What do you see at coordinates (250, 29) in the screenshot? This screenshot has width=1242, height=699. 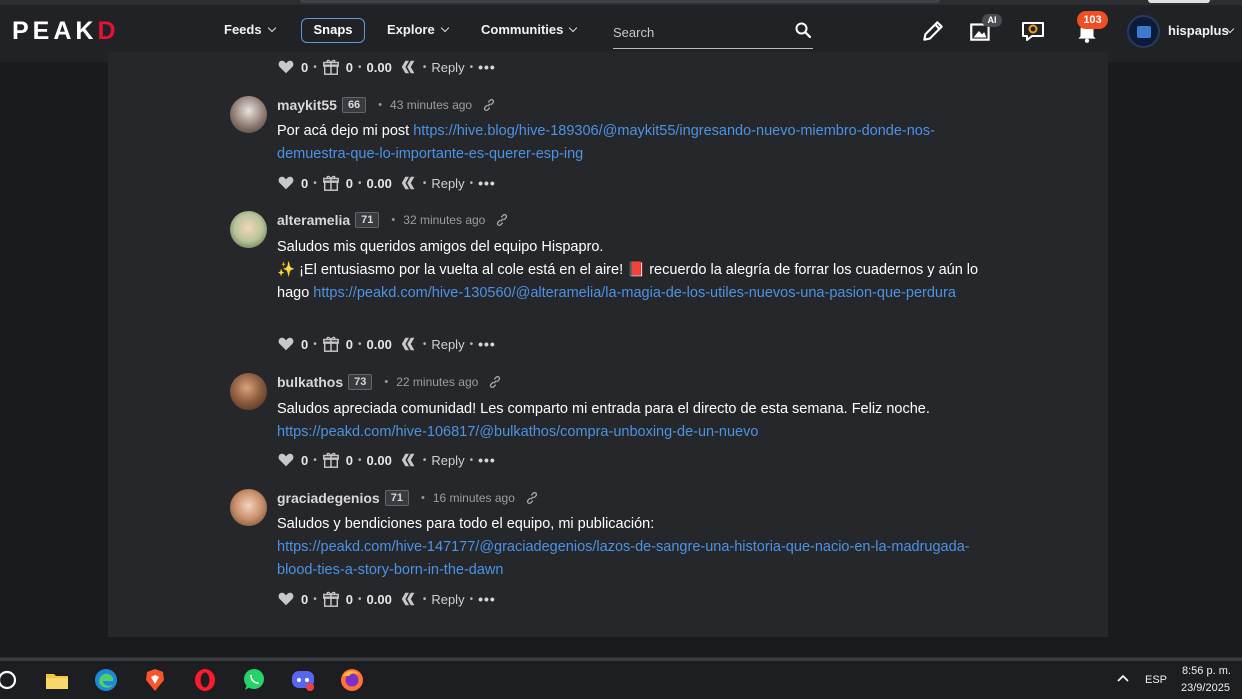 I see `nav-feeds: Feeds` at bounding box center [250, 29].